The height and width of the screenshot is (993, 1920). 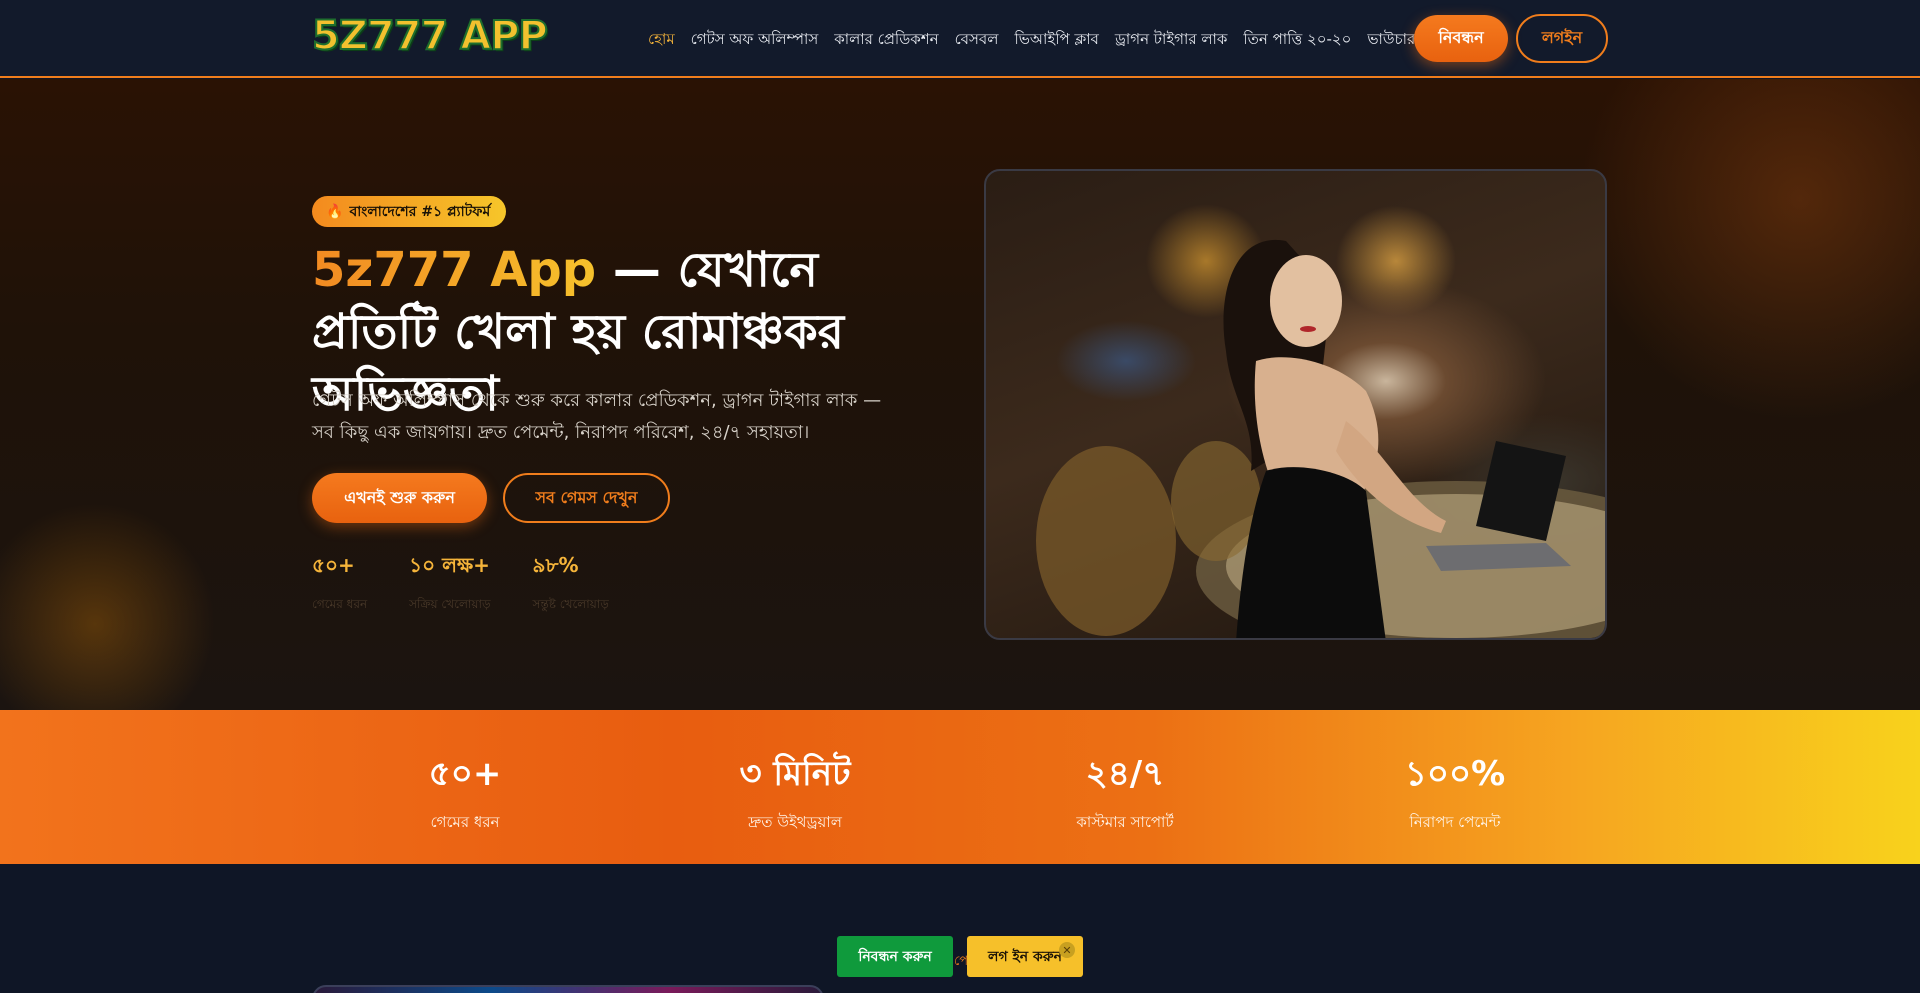 I want to click on stat-item: ১০০% নিরাপদ পেমেন্ট, so click(x=1455, y=792).